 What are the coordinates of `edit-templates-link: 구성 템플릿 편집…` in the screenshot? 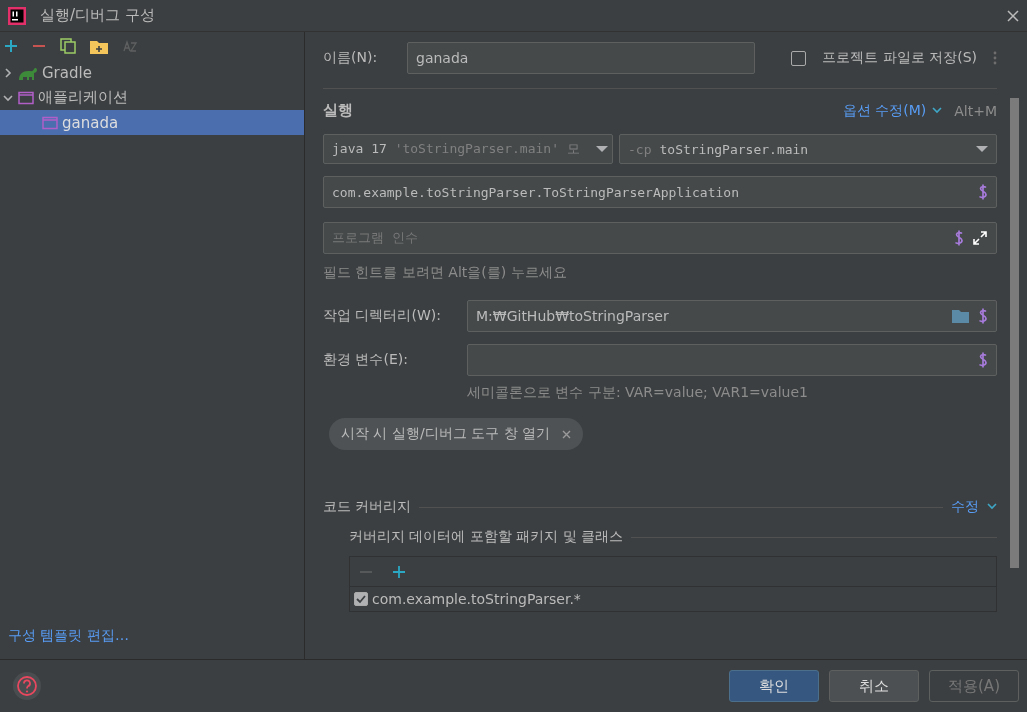 It's located at (68, 635).